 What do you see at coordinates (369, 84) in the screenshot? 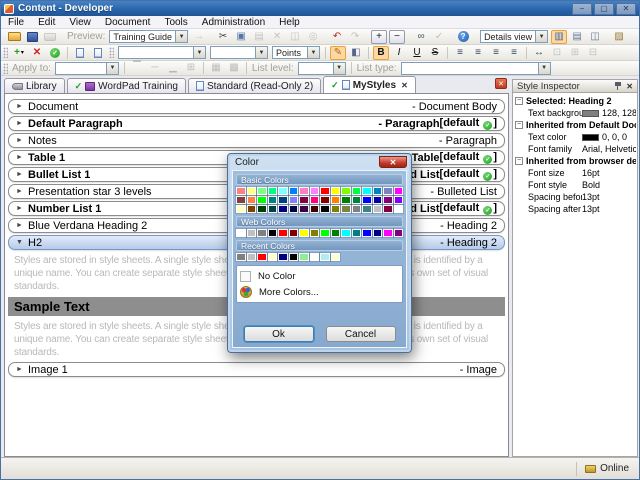
I see `tab-mystyles: ✓ MyStyles ✕` at bounding box center [369, 84].